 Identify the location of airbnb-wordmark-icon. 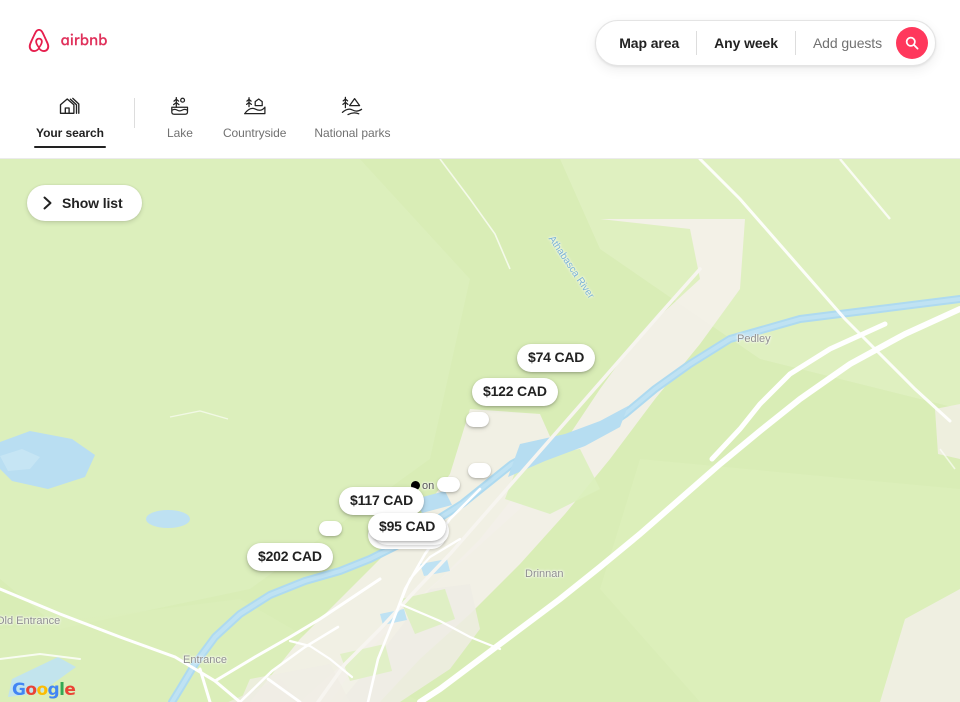
(84, 39).